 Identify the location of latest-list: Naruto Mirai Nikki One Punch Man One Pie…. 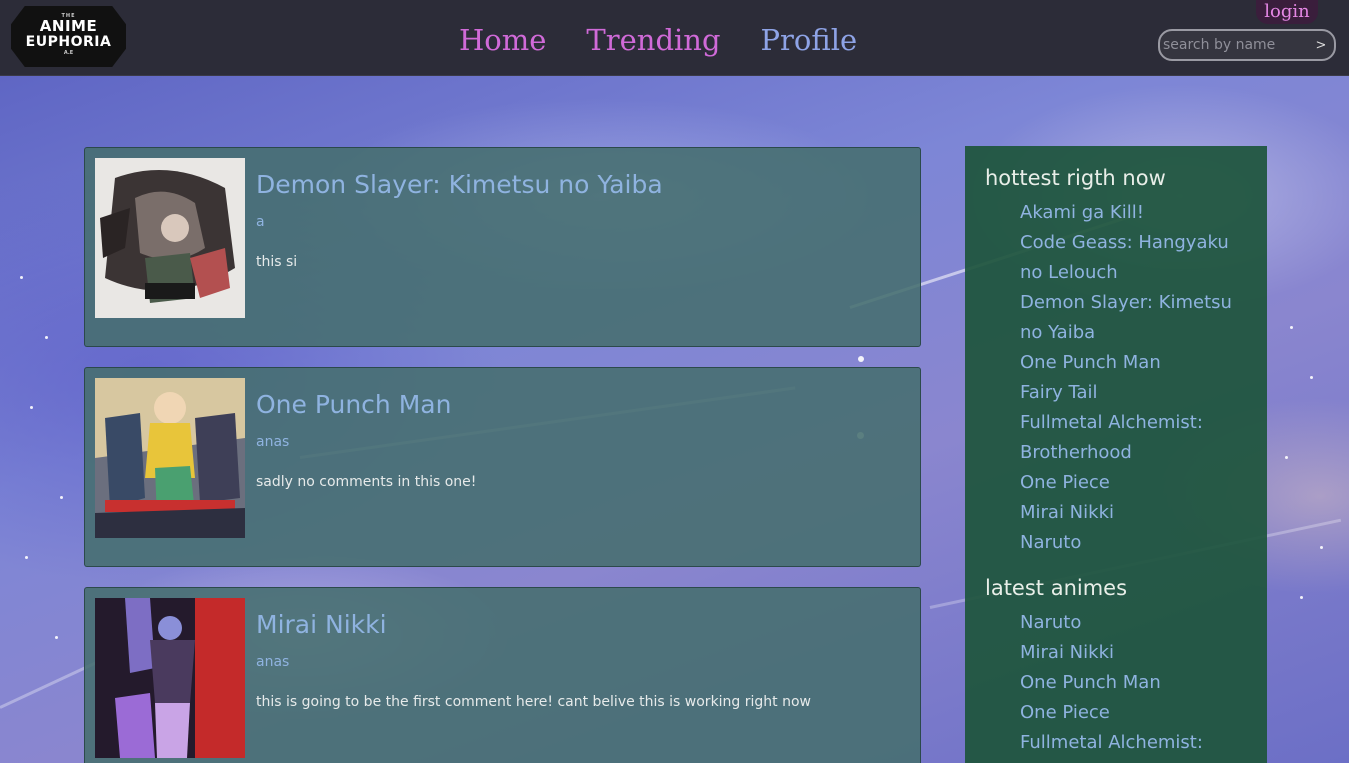
(1116, 683).